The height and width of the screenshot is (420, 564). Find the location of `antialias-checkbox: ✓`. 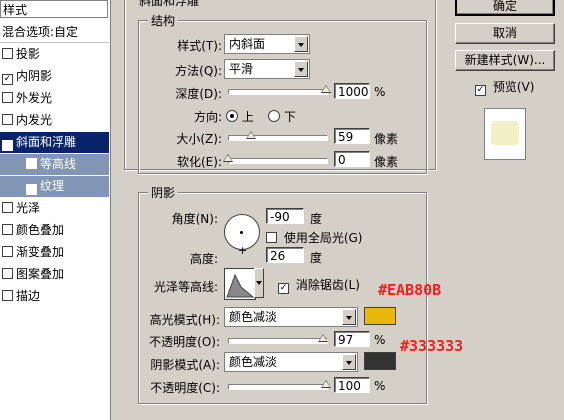

antialias-checkbox: ✓ is located at coordinates (283, 288).